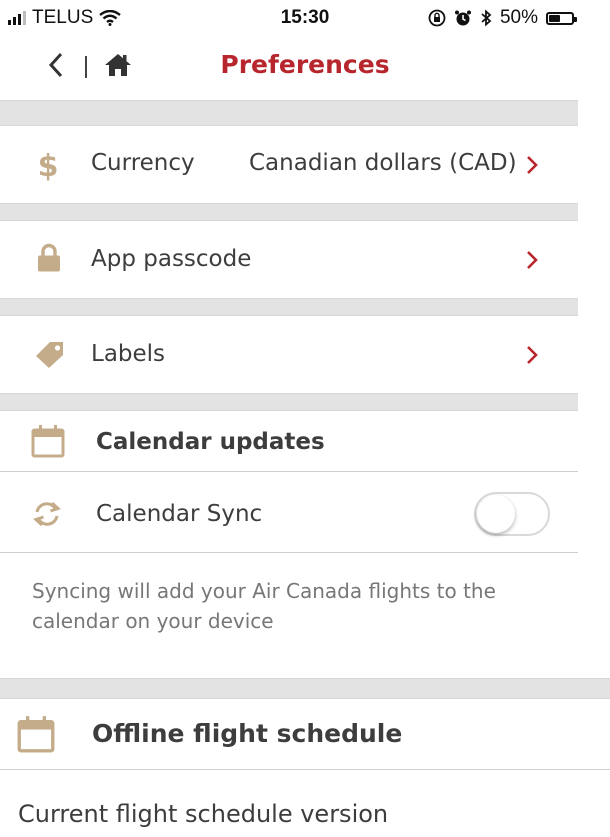 This screenshot has height=837, width=610. I want to click on alarm-icon, so click(462, 18).